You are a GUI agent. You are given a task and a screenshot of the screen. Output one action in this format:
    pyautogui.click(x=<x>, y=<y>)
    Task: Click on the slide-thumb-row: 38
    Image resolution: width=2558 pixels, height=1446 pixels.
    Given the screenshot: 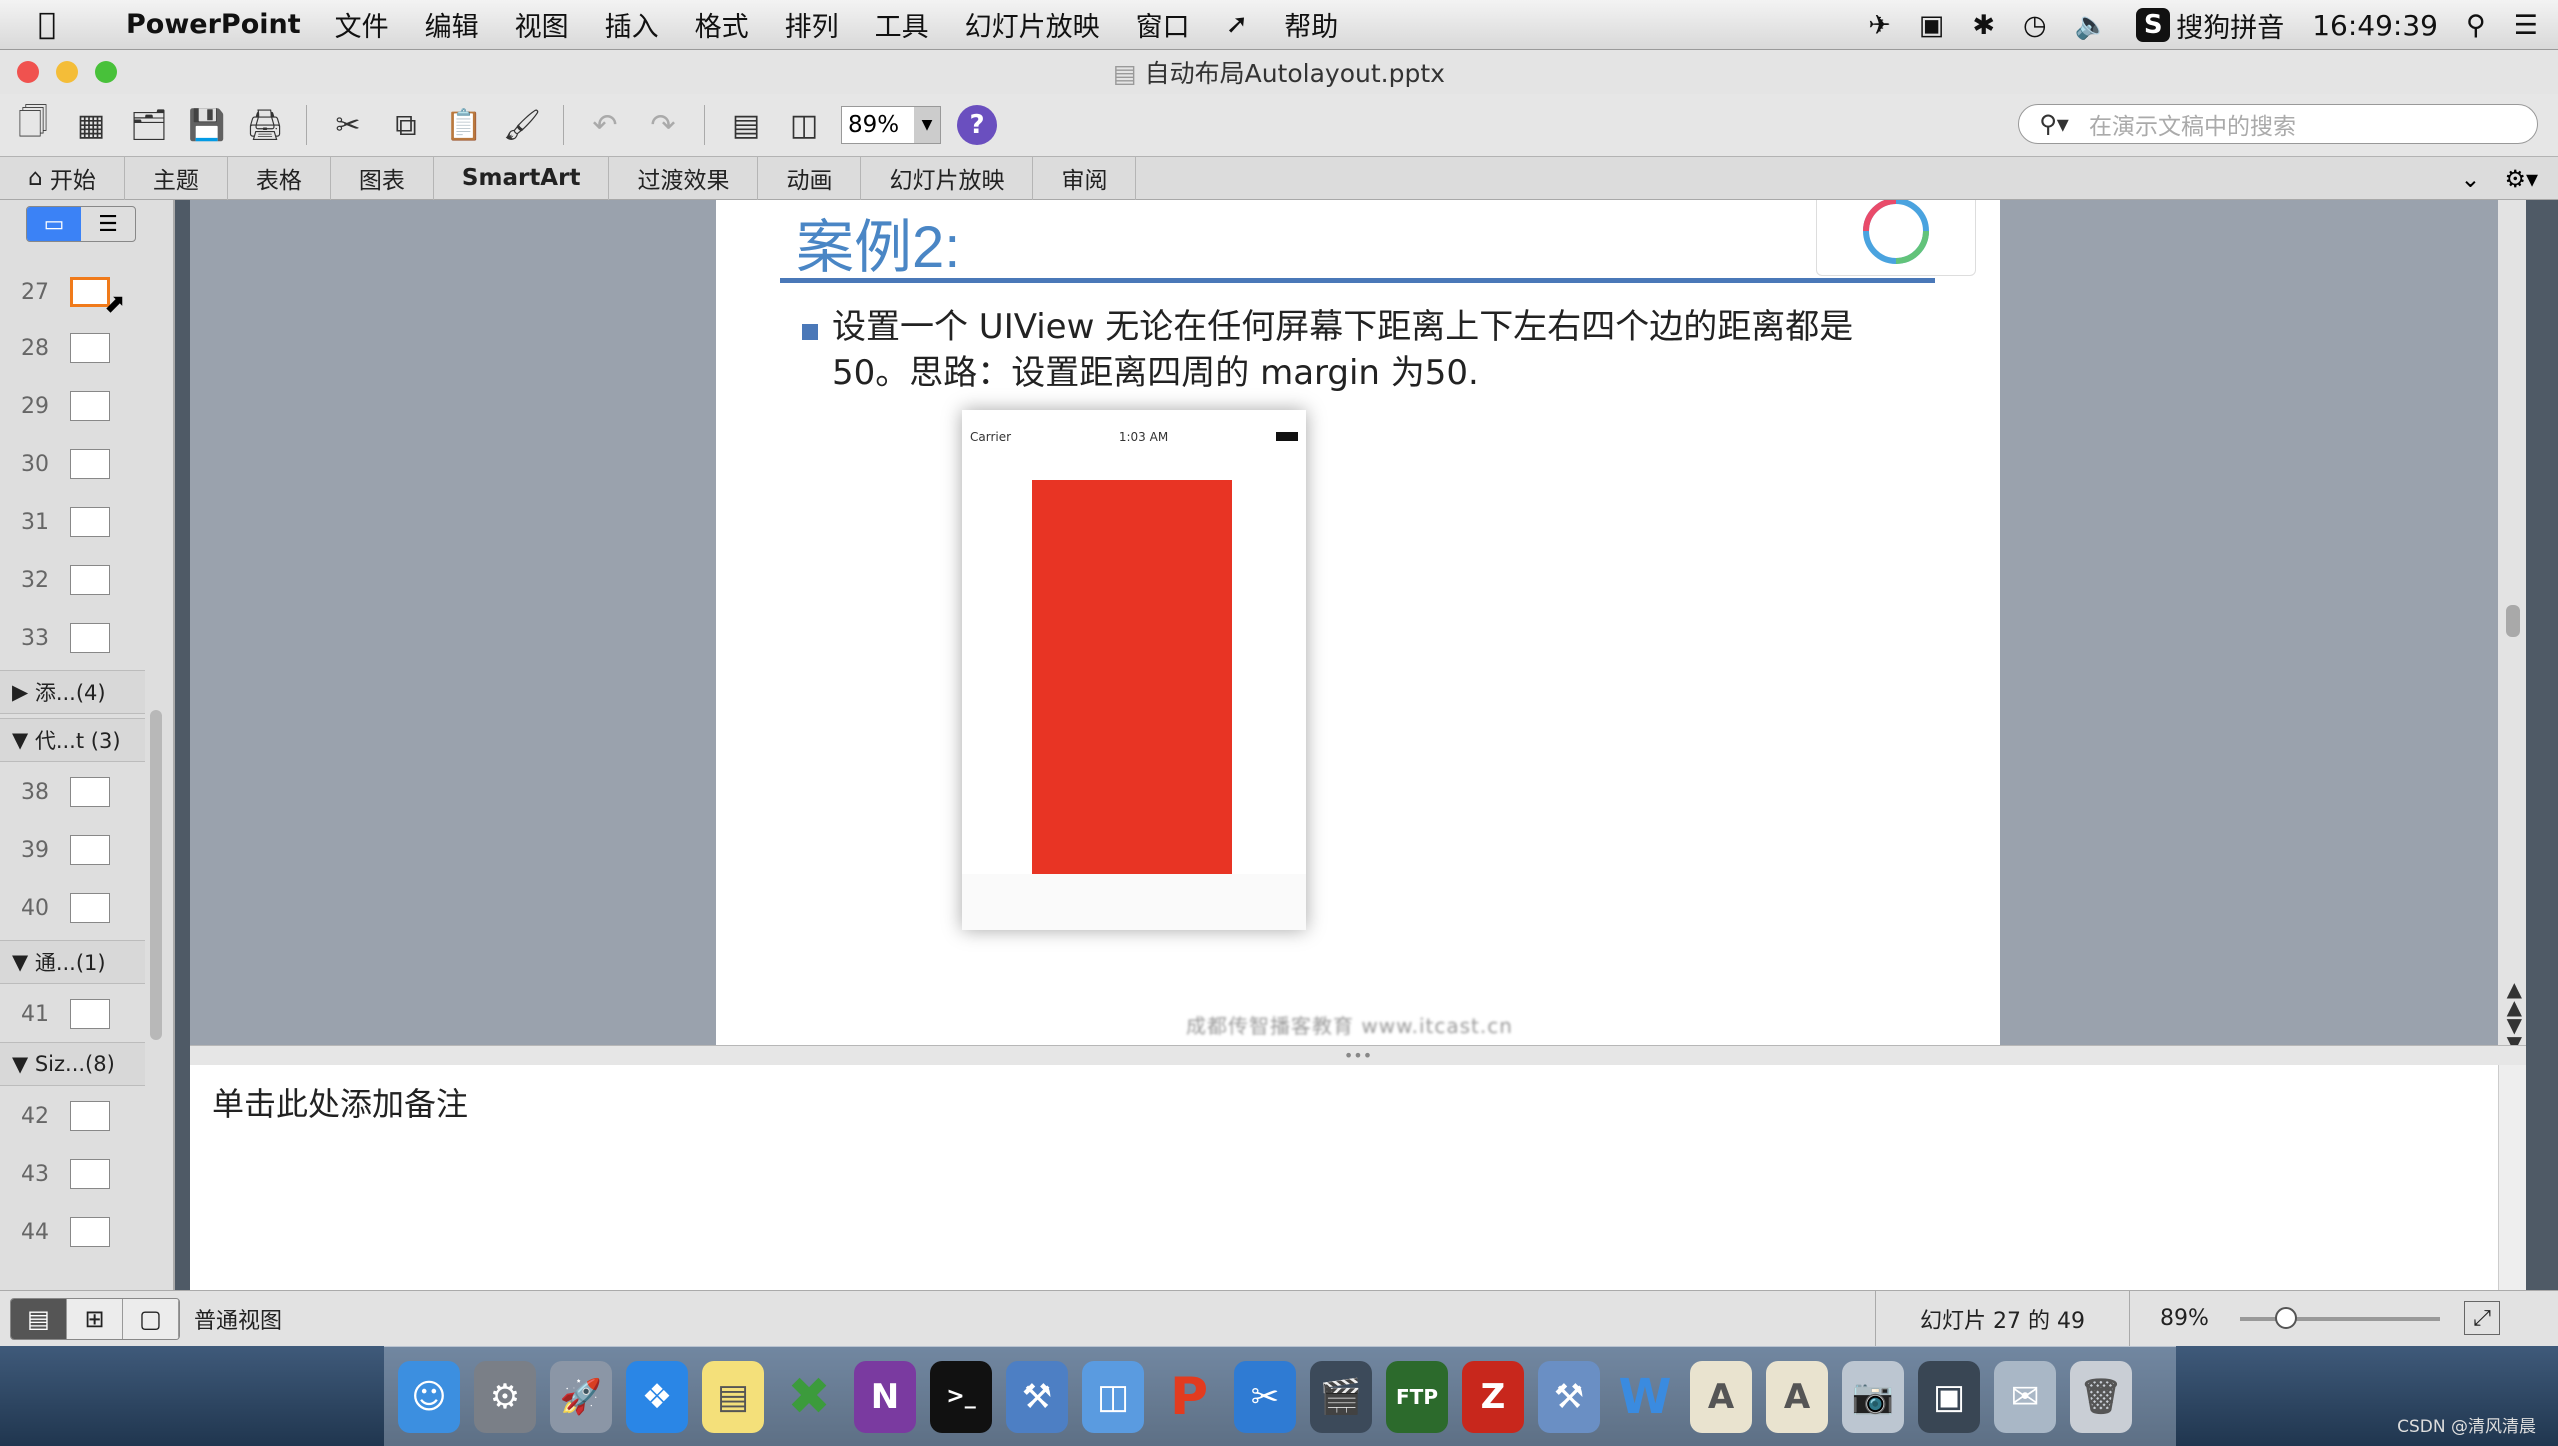 What is the action you would take?
    pyautogui.click(x=72, y=792)
    